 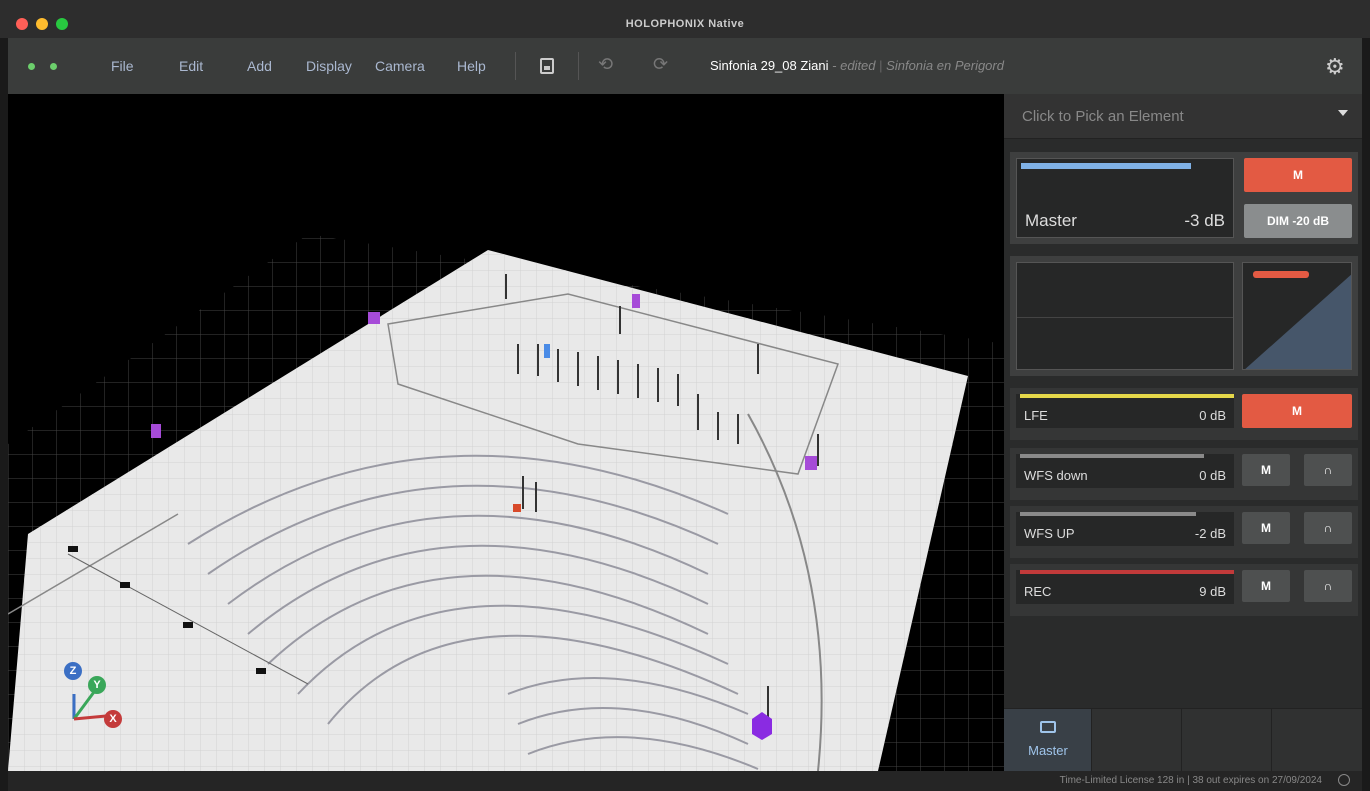 I want to click on menu-display: Display, so click(x=329, y=66).